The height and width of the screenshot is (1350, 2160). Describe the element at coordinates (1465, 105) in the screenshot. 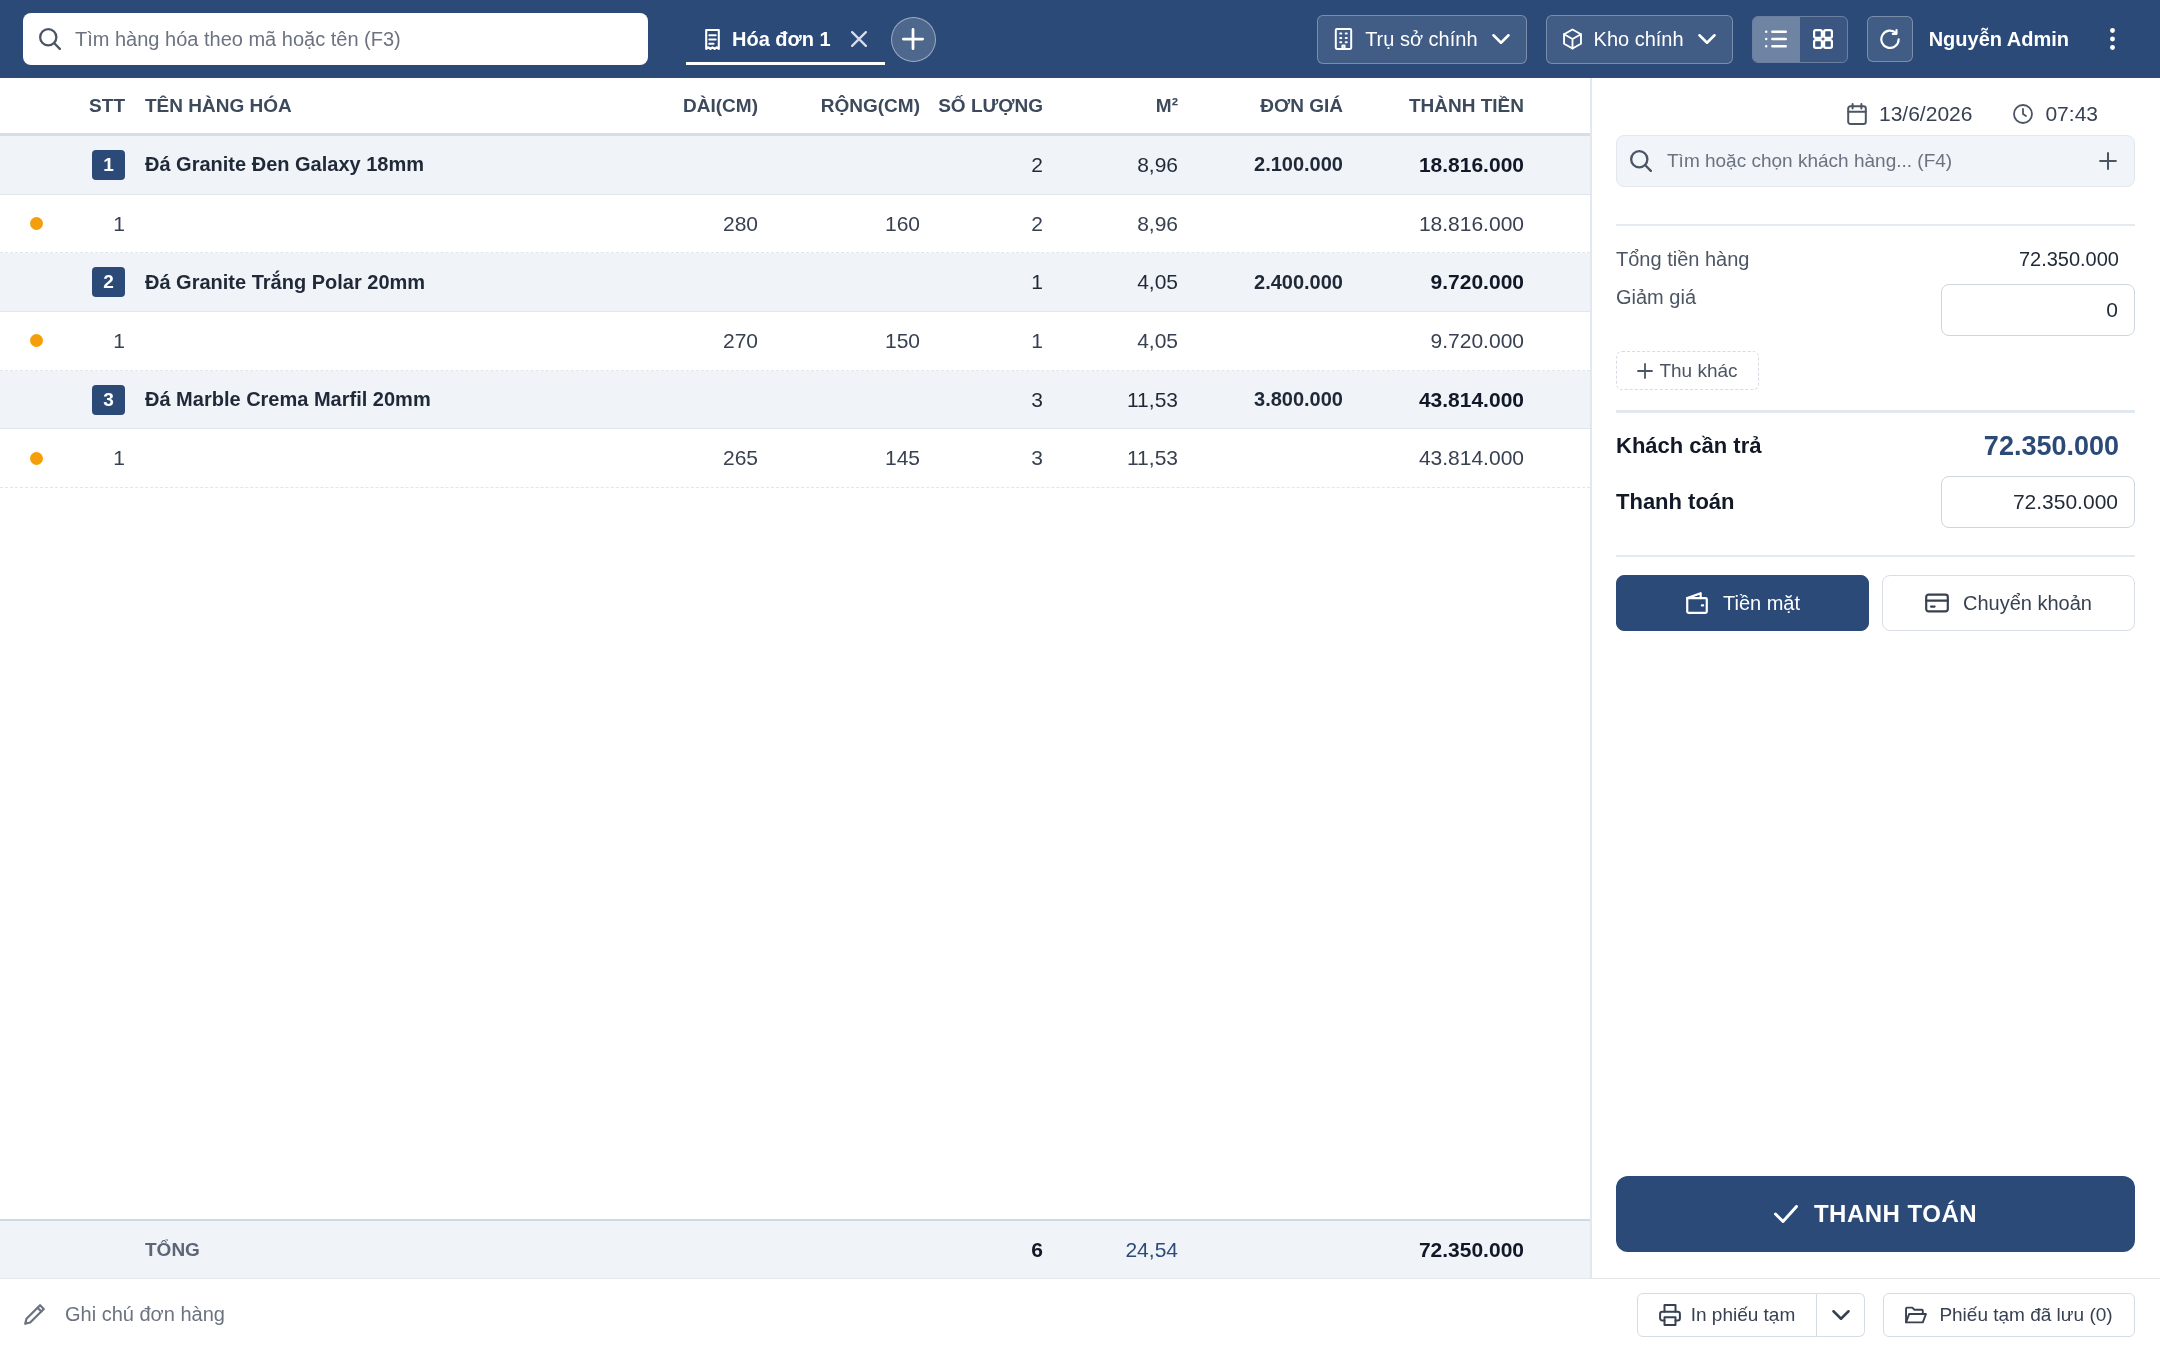

I see `column-header: THÀNH TIỀN` at that location.